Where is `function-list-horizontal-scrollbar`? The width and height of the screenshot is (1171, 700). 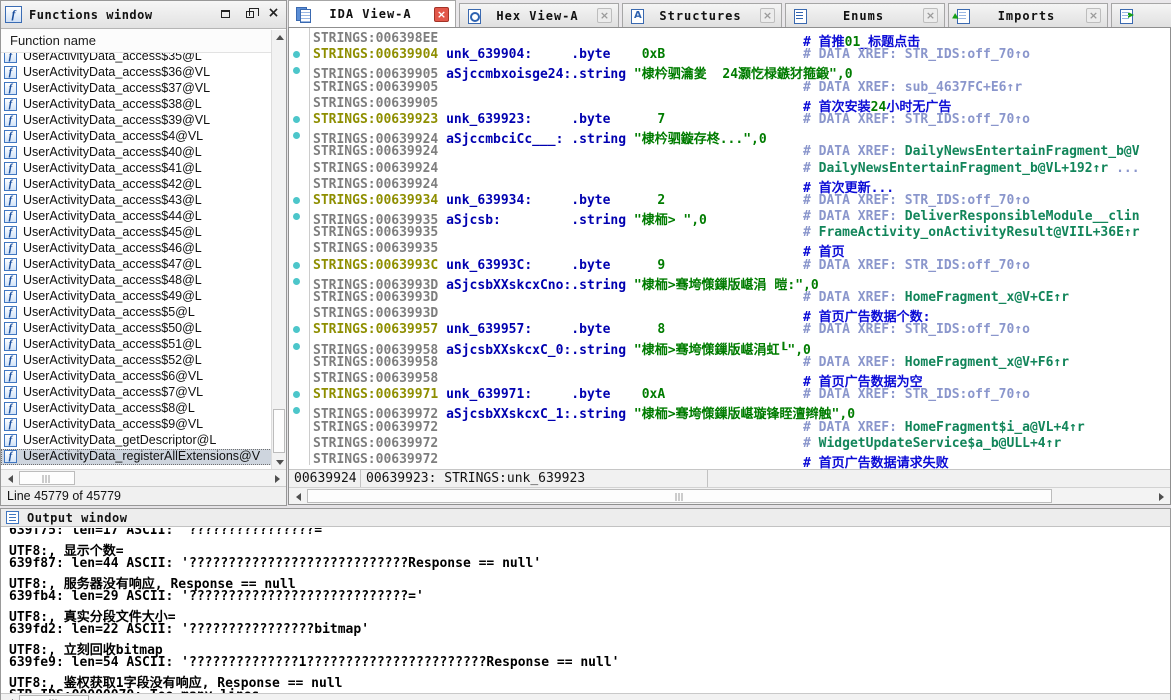
function-list-horizontal-scrollbar is located at coordinates (143, 477).